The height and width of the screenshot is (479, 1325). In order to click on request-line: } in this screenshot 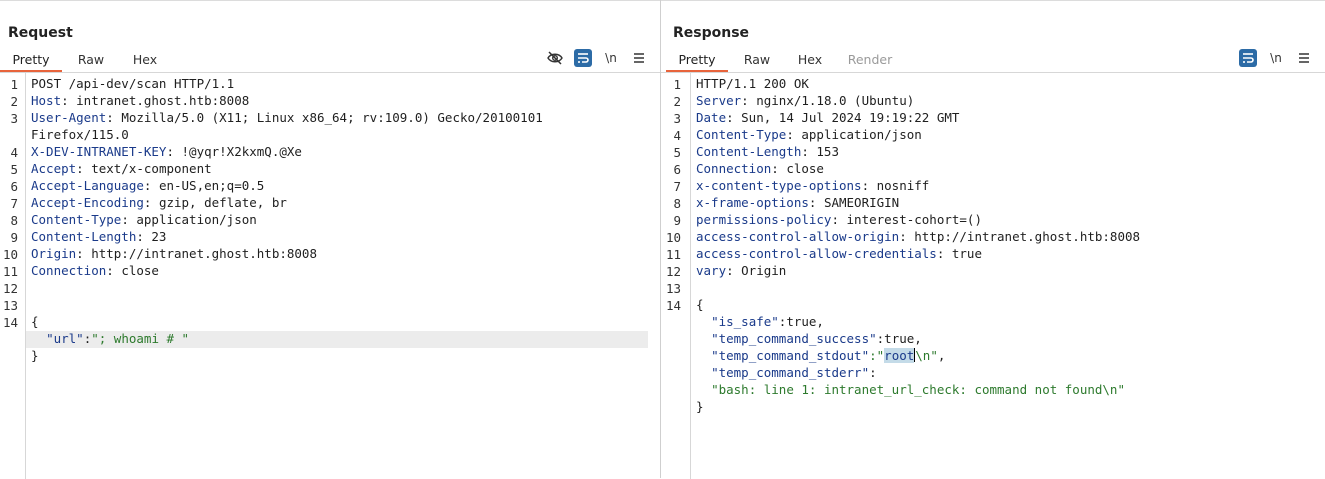, I will do `click(35, 355)`.